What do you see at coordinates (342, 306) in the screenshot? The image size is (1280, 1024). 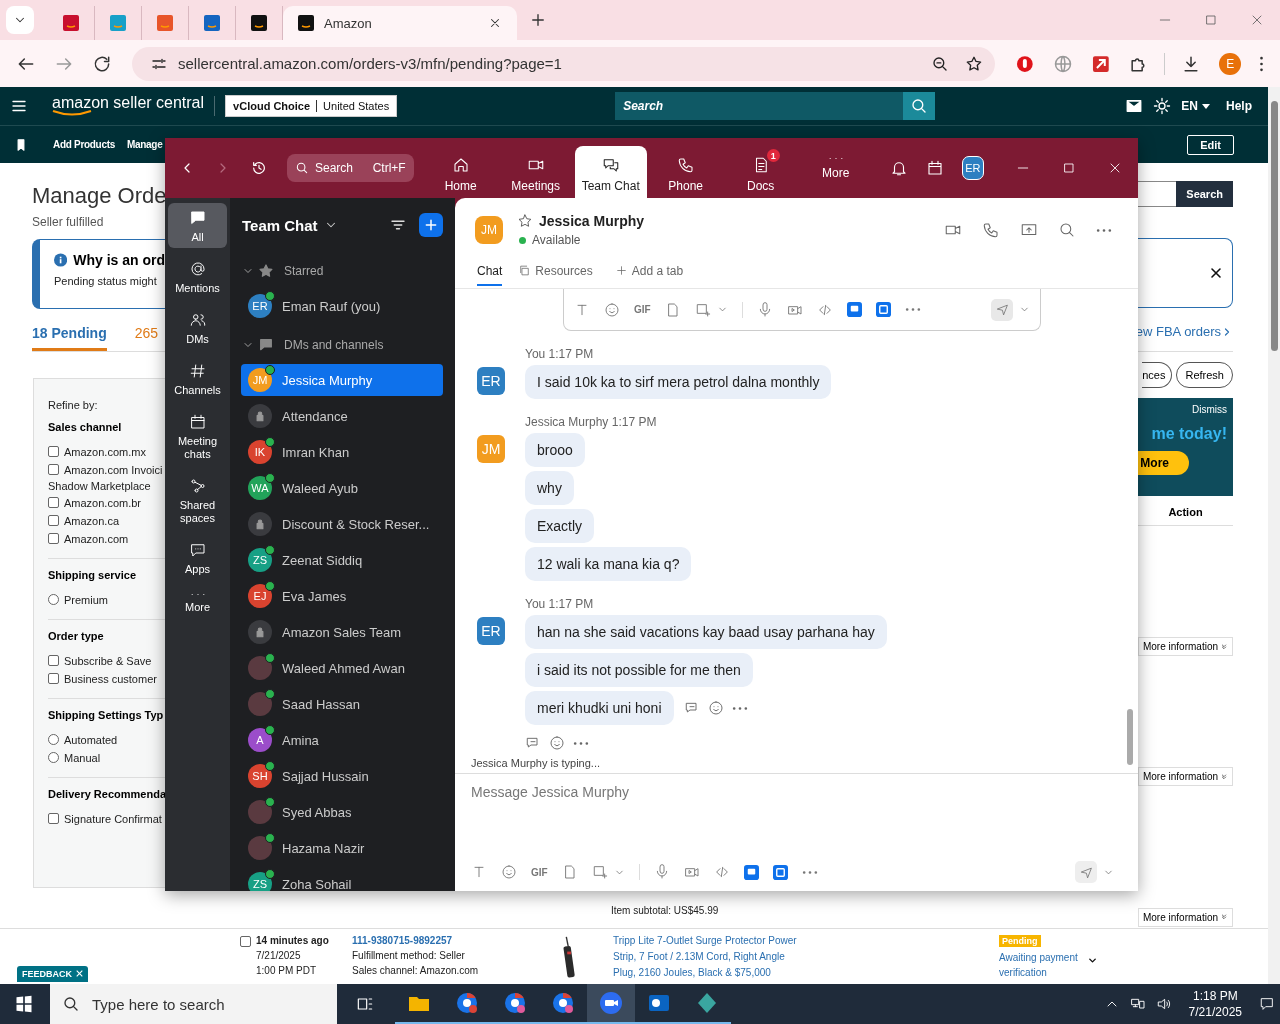 I see `chat-list-item: ER Eman Rauf (you)` at bounding box center [342, 306].